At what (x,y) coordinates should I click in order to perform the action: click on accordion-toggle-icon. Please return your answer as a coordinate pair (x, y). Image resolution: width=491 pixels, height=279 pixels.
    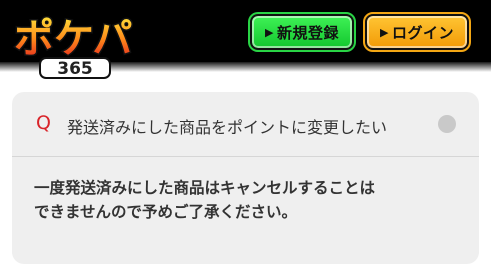
    Looking at the image, I should click on (447, 124).